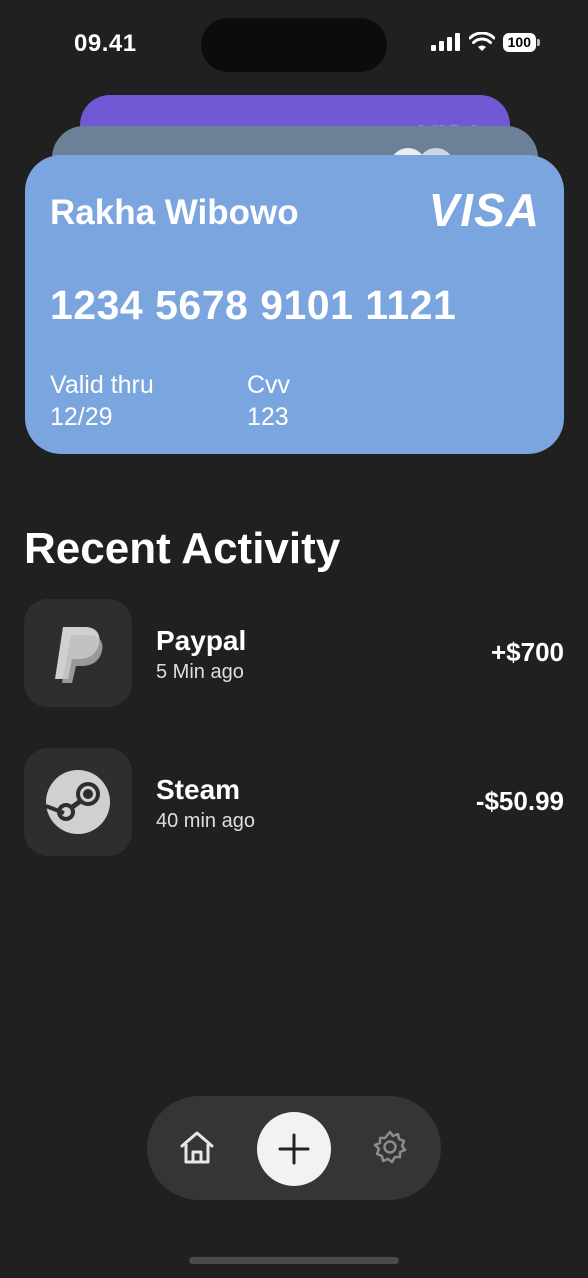 The height and width of the screenshot is (1278, 588). I want to click on home-indicator, so click(294, 1260).